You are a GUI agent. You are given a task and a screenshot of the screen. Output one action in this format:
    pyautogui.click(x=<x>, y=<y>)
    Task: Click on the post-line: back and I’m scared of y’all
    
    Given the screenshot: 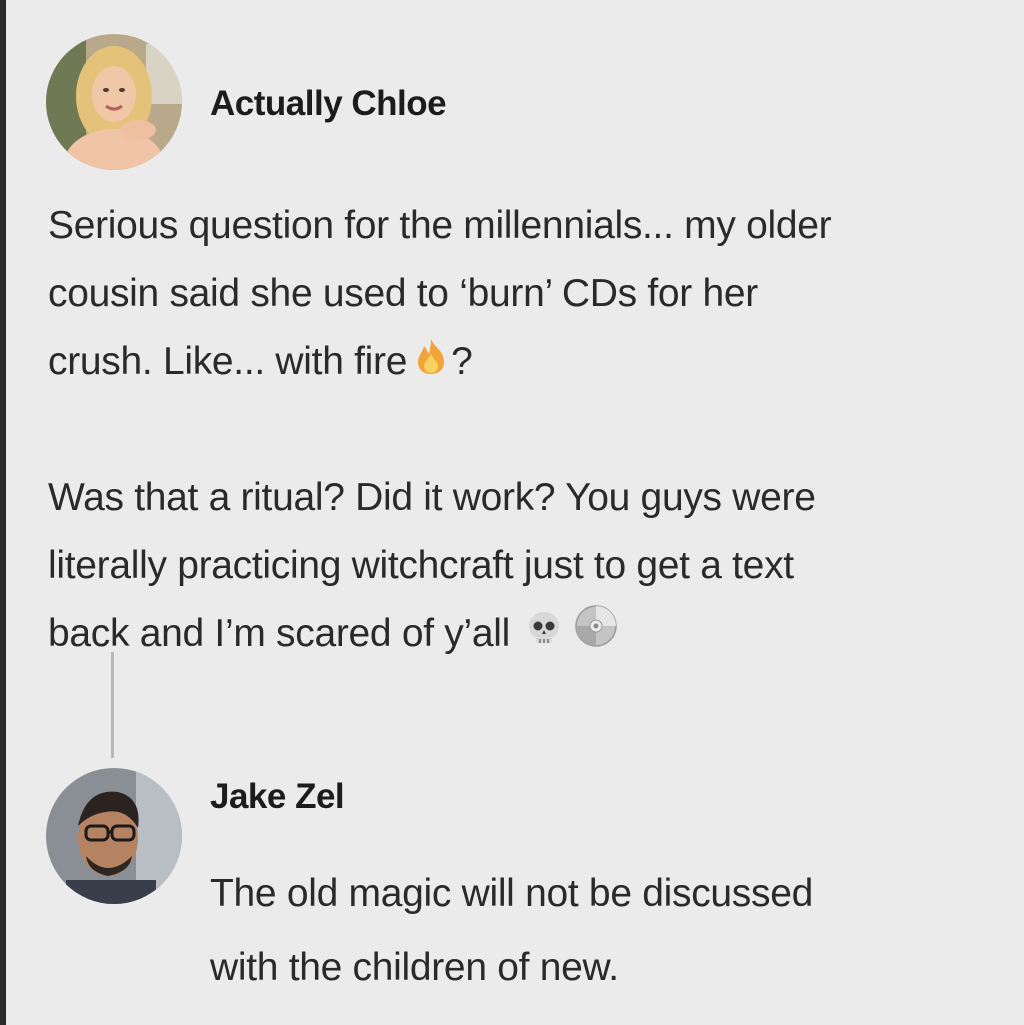 What is the action you would take?
    pyautogui.click(x=533, y=635)
    